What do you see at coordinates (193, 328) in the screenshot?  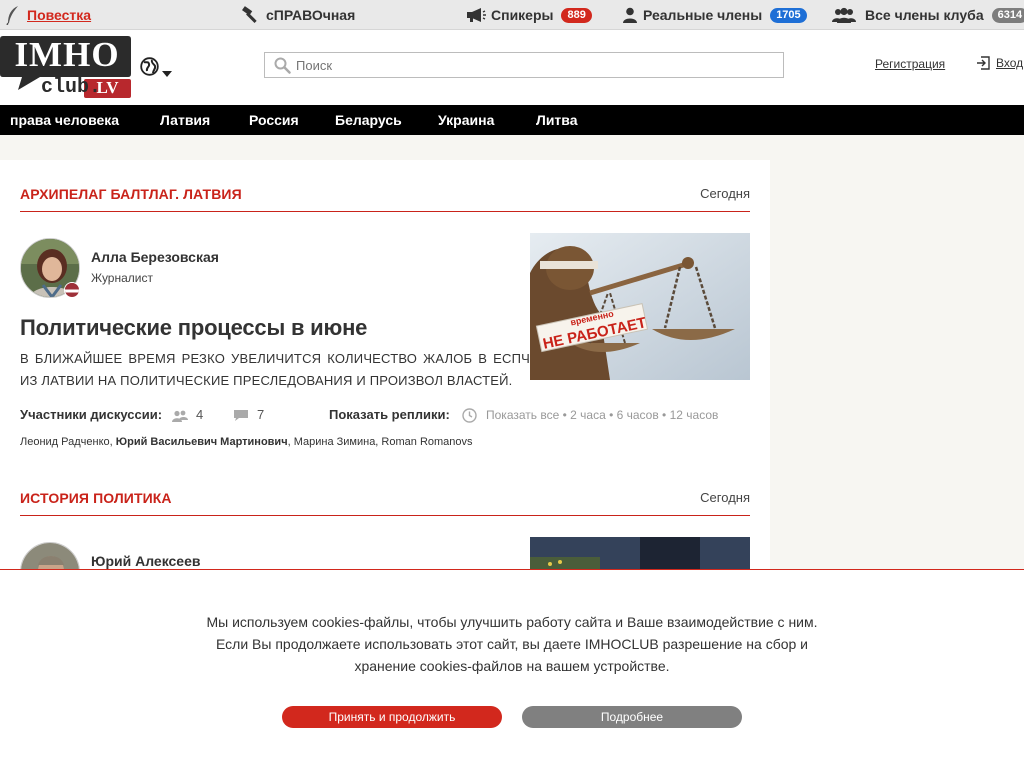 I see `article-headline: Политические процессы в июне` at bounding box center [193, 328].